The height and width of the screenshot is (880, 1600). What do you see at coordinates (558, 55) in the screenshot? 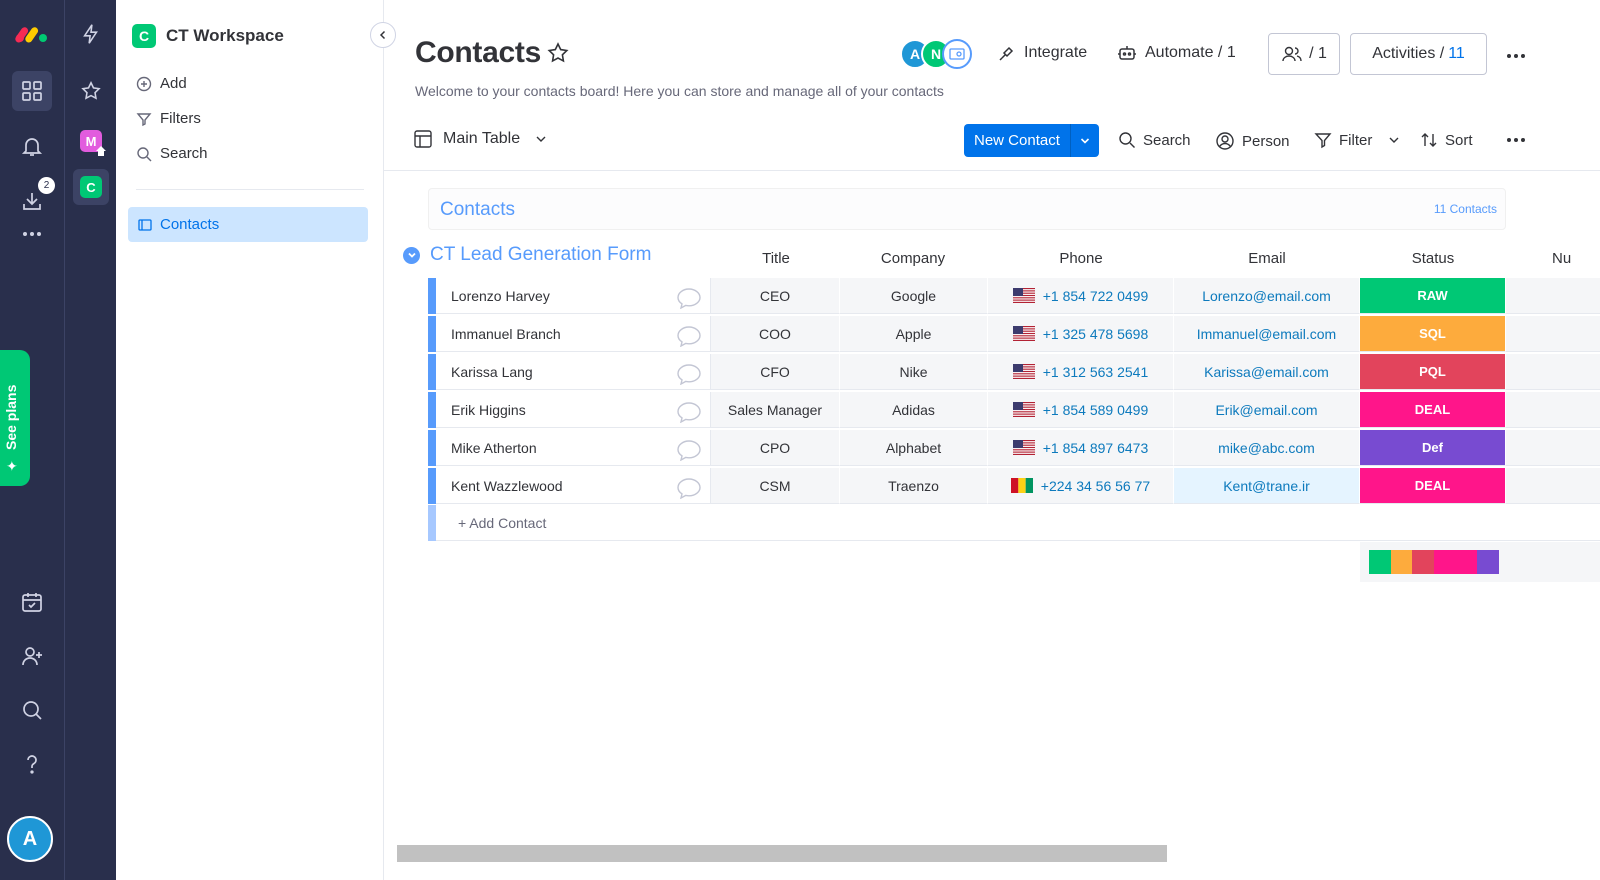
I see `favorite-star-icon` at bounding box center [558, 55].